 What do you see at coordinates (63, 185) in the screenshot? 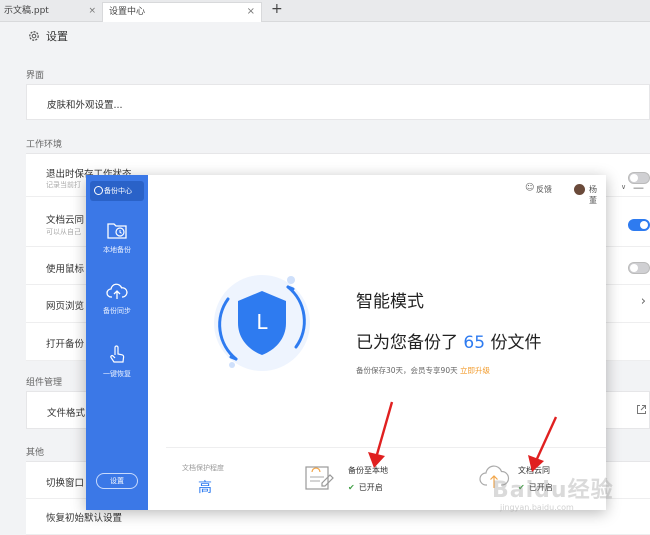
I see `row-sublabel: 记录当前打` at bounding box center [63, 185].